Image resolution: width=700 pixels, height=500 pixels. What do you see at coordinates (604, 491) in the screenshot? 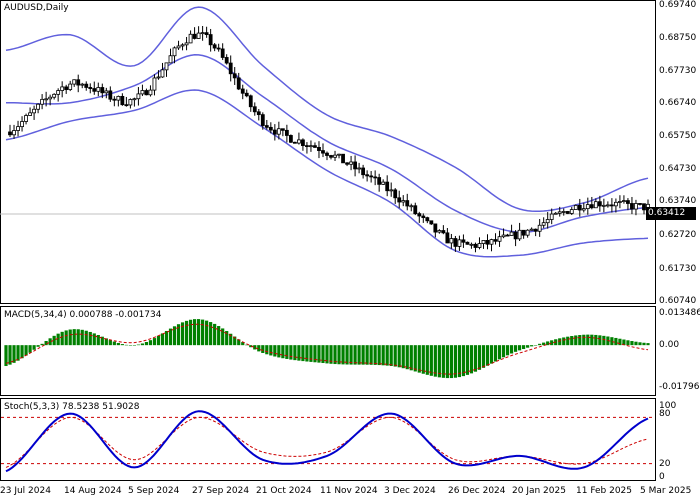
I see `date-tick: 11 Feb 2025` at bounding box center [604, 491].